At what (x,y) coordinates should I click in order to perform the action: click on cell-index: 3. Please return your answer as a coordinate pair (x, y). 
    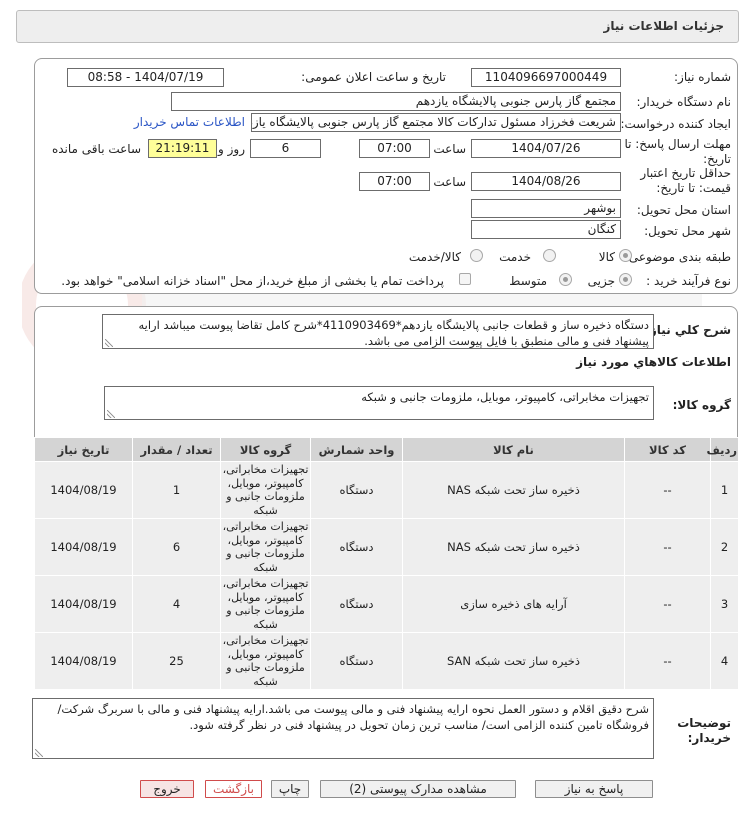
    Looking at the image, I should click on (724, 604).